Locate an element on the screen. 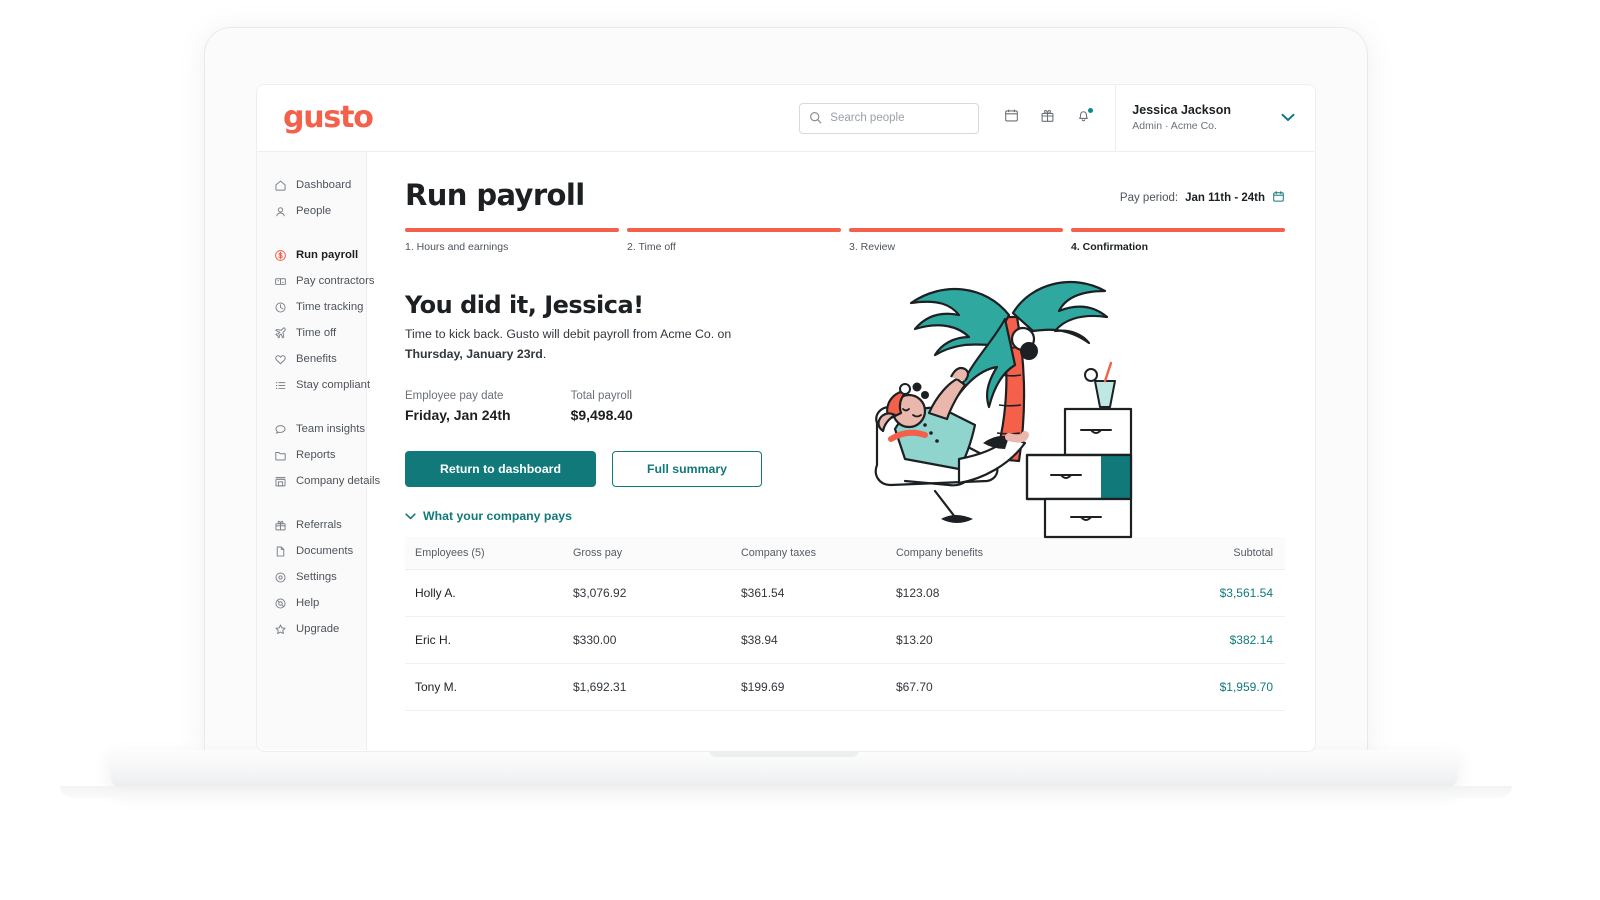 The width and height of the screenshot is (1600, 900). sidebar-item-label: Reports is located at coordinates (316, 455).